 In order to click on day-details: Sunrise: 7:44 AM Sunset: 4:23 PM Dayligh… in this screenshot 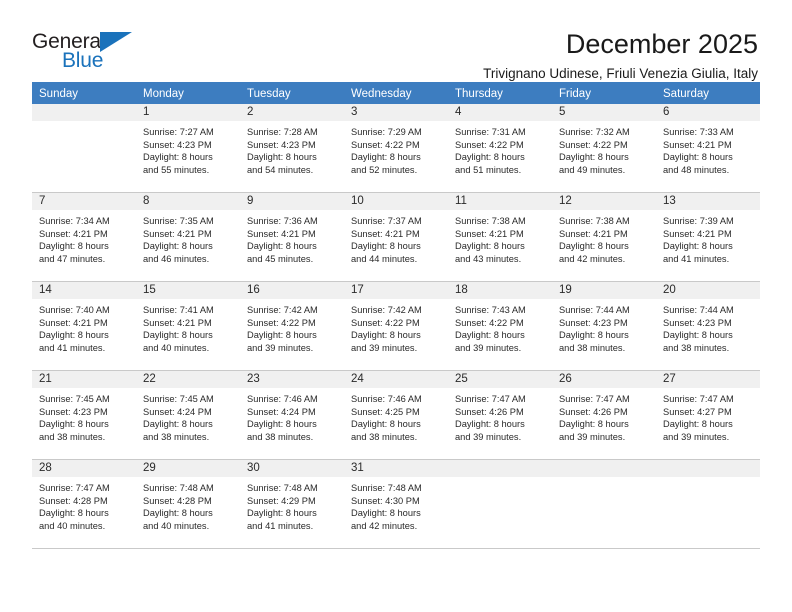, I will do `click(708, 329)`.